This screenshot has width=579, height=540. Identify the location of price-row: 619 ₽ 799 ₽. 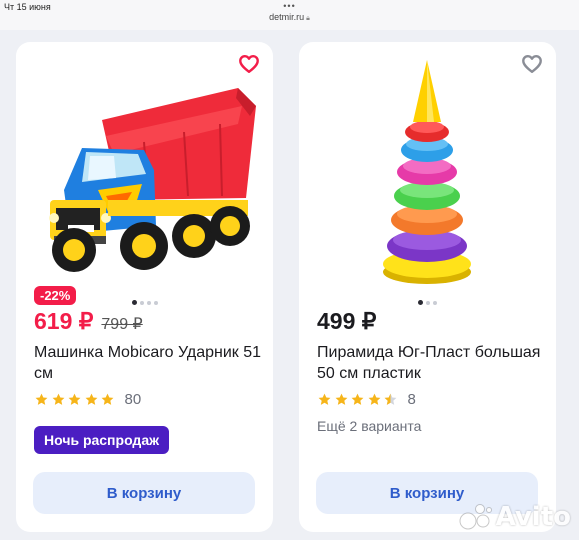
(88, 321).